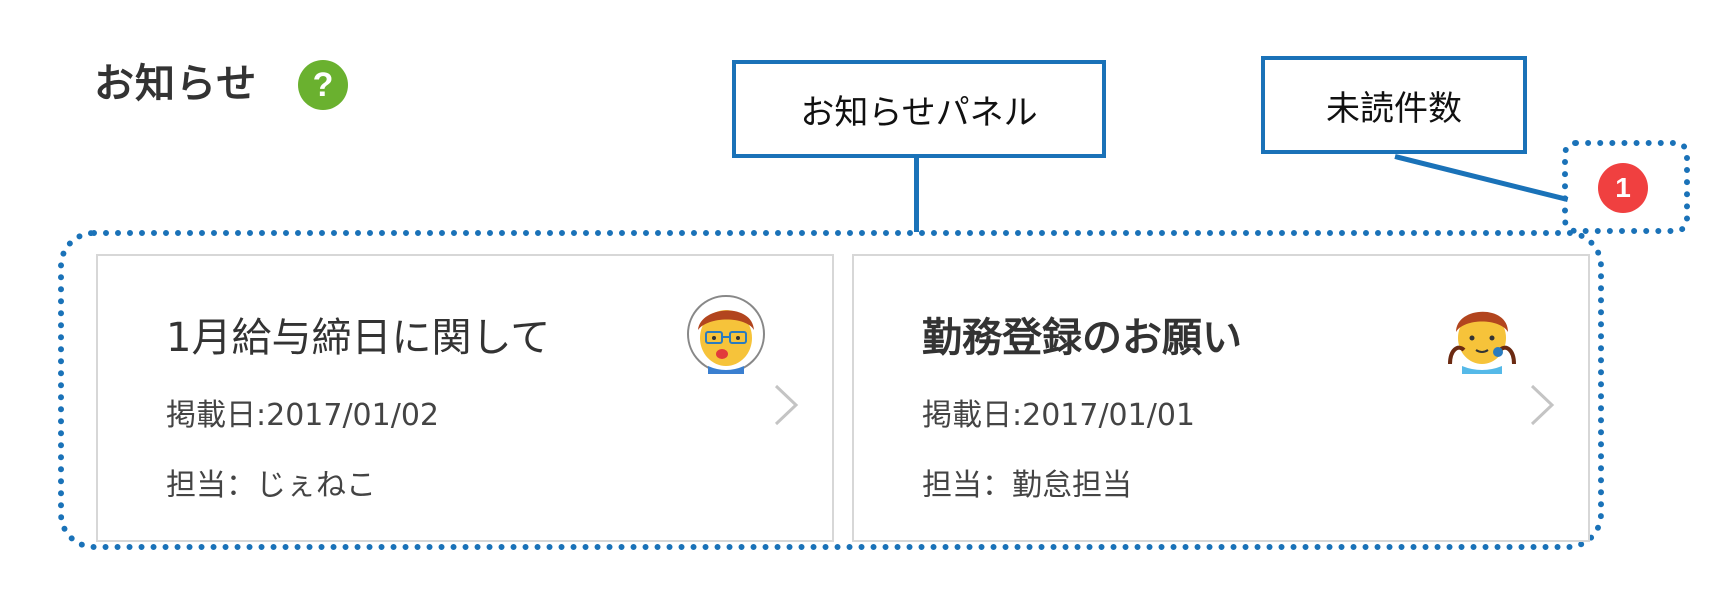 The image size is (1722, 603). Describe the element at coordinates (1059, 415) in the screenshot. I see `notice-date: 掲載日:2017/01/01` at that location.